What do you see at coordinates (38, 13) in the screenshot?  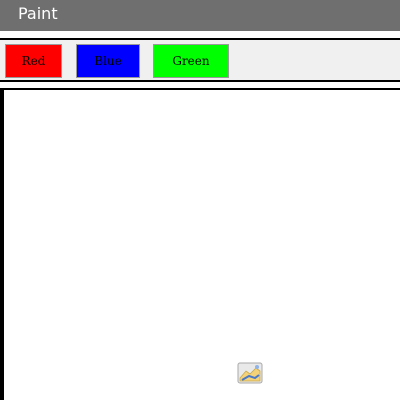 I see `window-title: Paint` at bounding box center [38, 13].